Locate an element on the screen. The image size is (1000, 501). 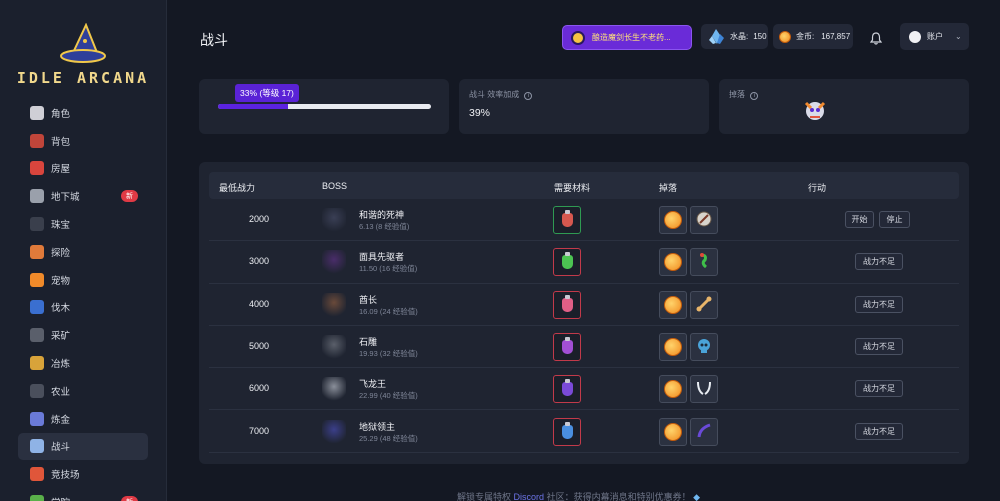
notifications-button is located at coordinates (876, 38).